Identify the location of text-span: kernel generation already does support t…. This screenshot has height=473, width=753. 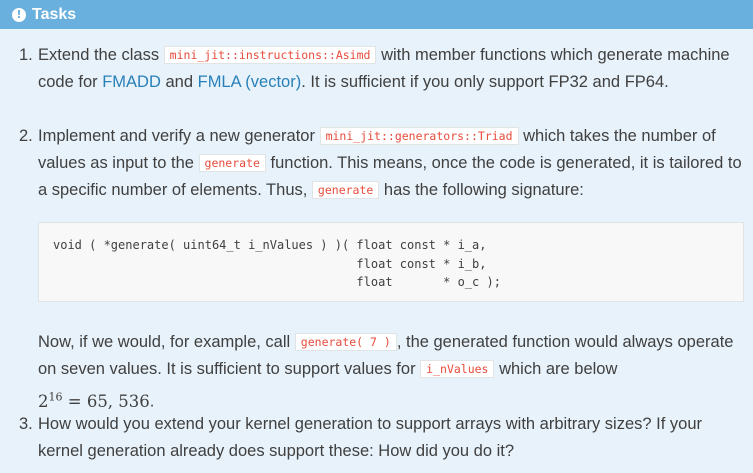
(276, 451).